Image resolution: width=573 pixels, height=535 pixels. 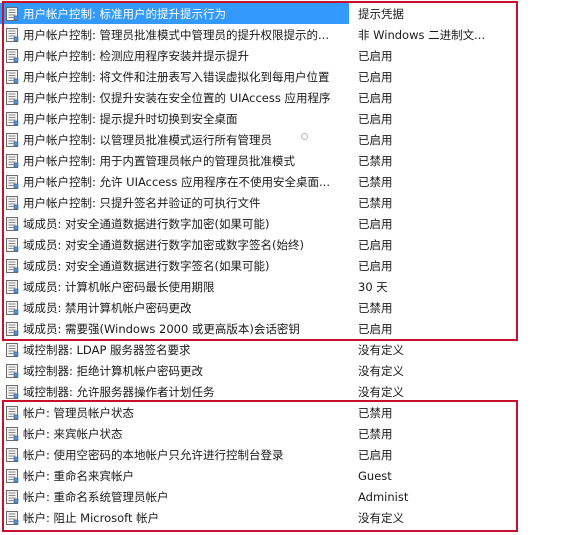 What do you see at coordinates (260, 55) in the screenshot?
I see `policy-row: 用户帐户控制: 检测应用程序安装并提示提升 已启用` at bounding box center [260, 55].